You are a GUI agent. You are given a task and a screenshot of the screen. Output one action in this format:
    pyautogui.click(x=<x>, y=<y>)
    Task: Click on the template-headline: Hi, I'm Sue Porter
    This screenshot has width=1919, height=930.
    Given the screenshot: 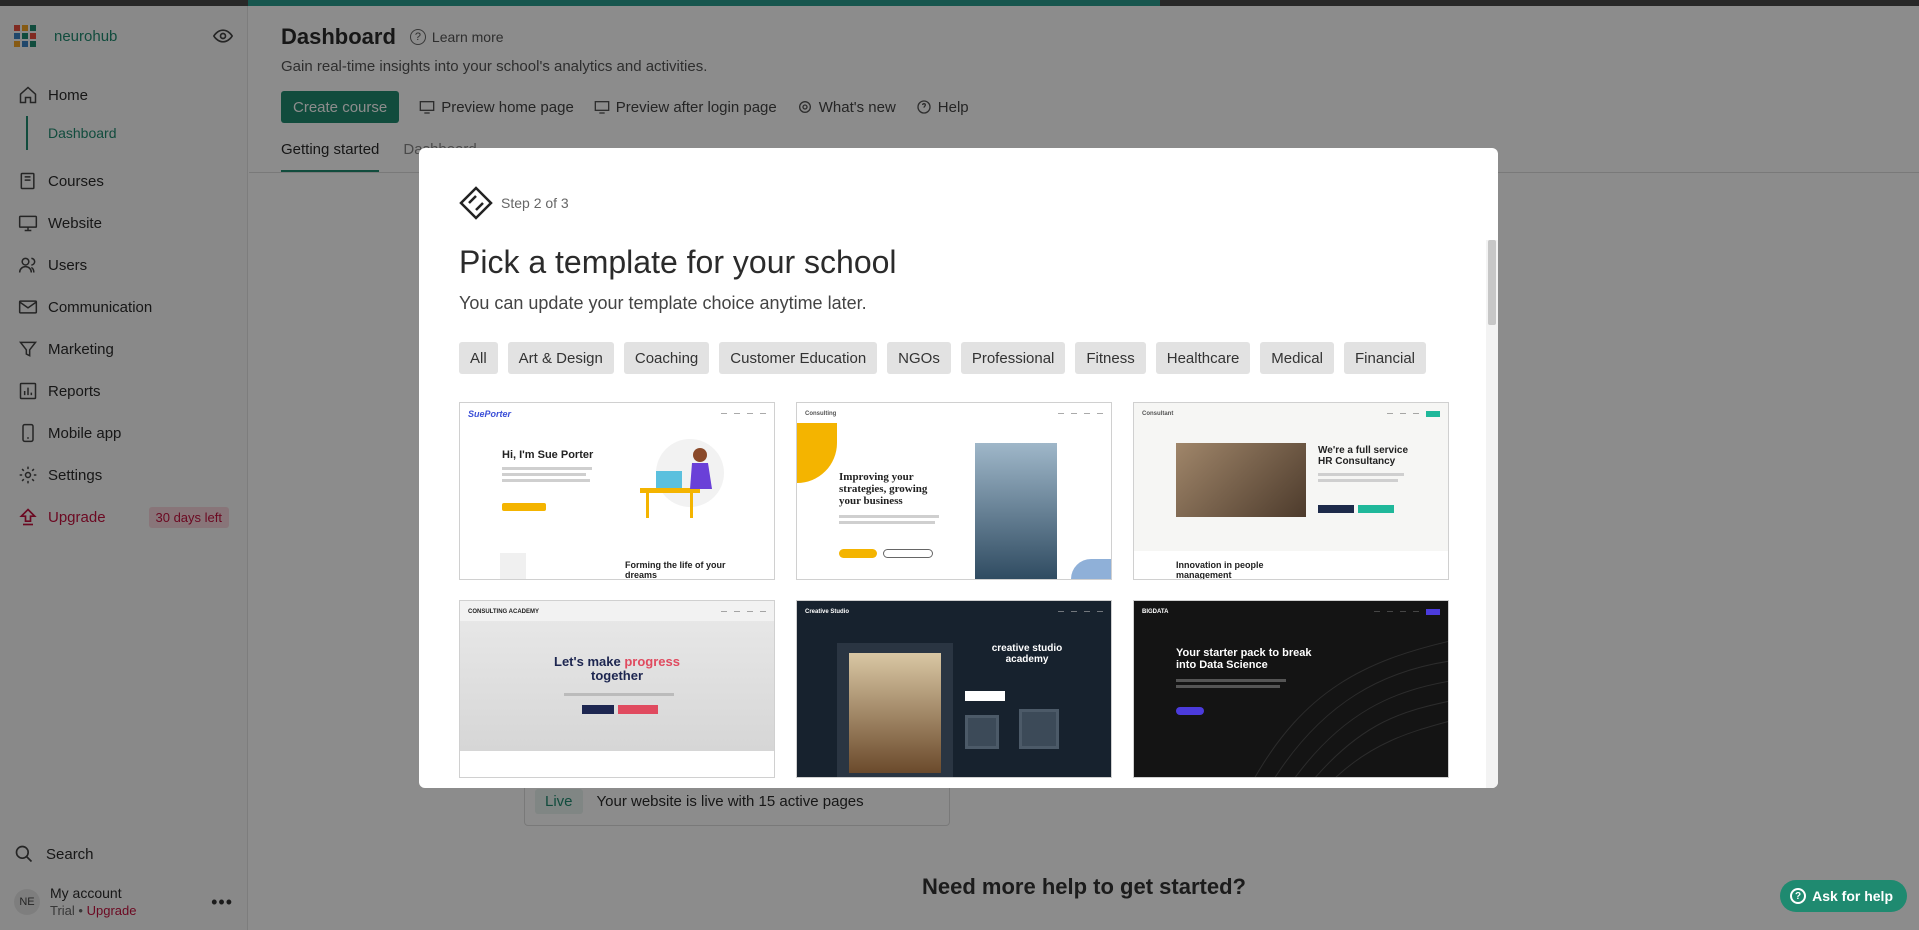 What is the action you would take?
    pyautogui.click(x=548, y=455)
    